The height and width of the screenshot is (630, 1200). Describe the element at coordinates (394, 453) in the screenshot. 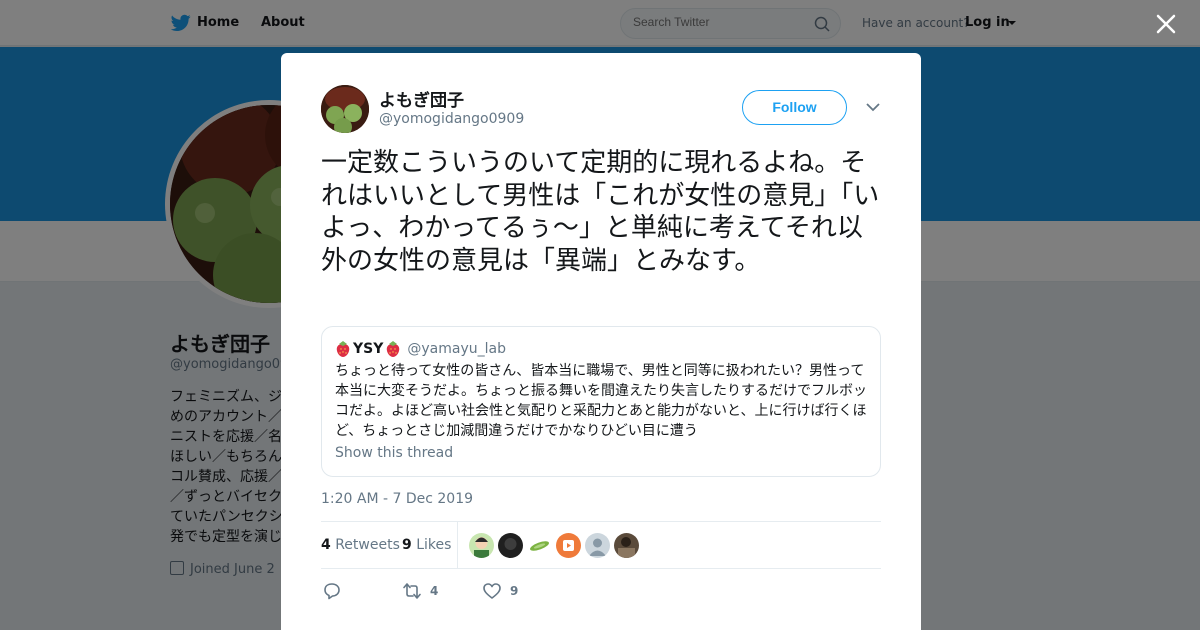

I see `show-thread-link: Show this thread` at that location.